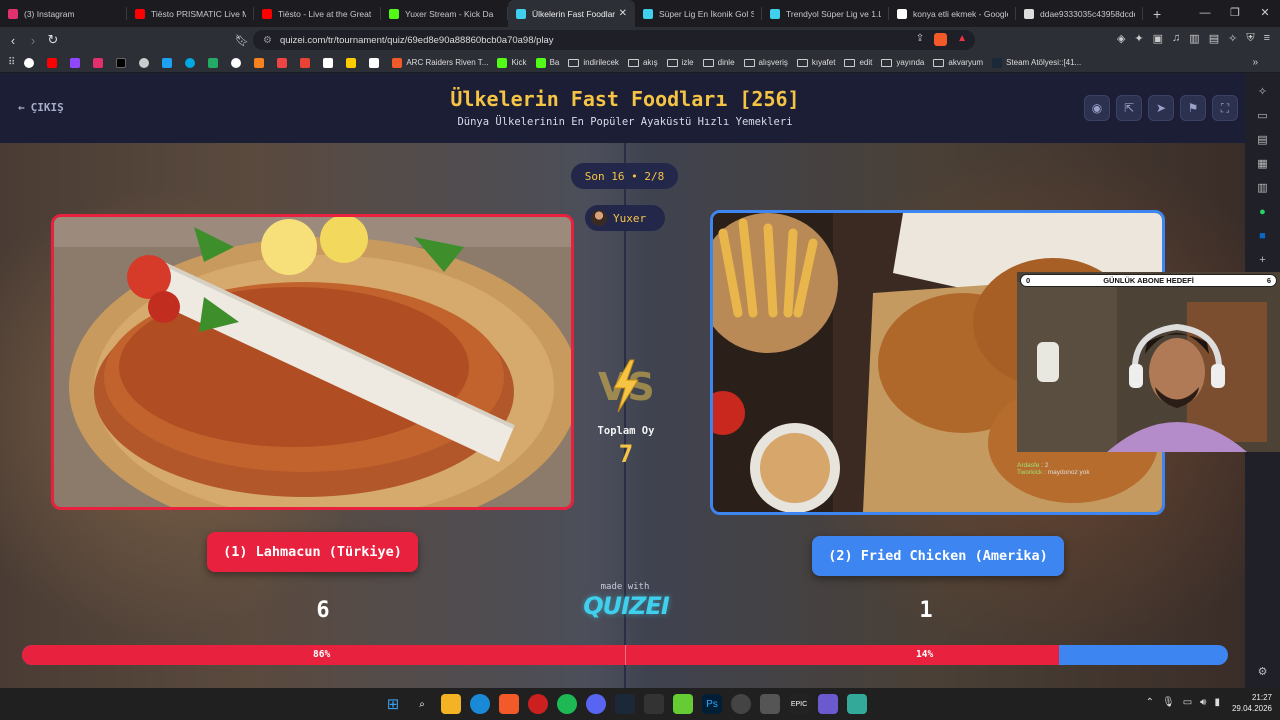 The height and width of the screenshot is (720, 1280). Describe the element at coordinates (512, 62) in the screenshot. I see `bookmark-item: Kick` at that location.